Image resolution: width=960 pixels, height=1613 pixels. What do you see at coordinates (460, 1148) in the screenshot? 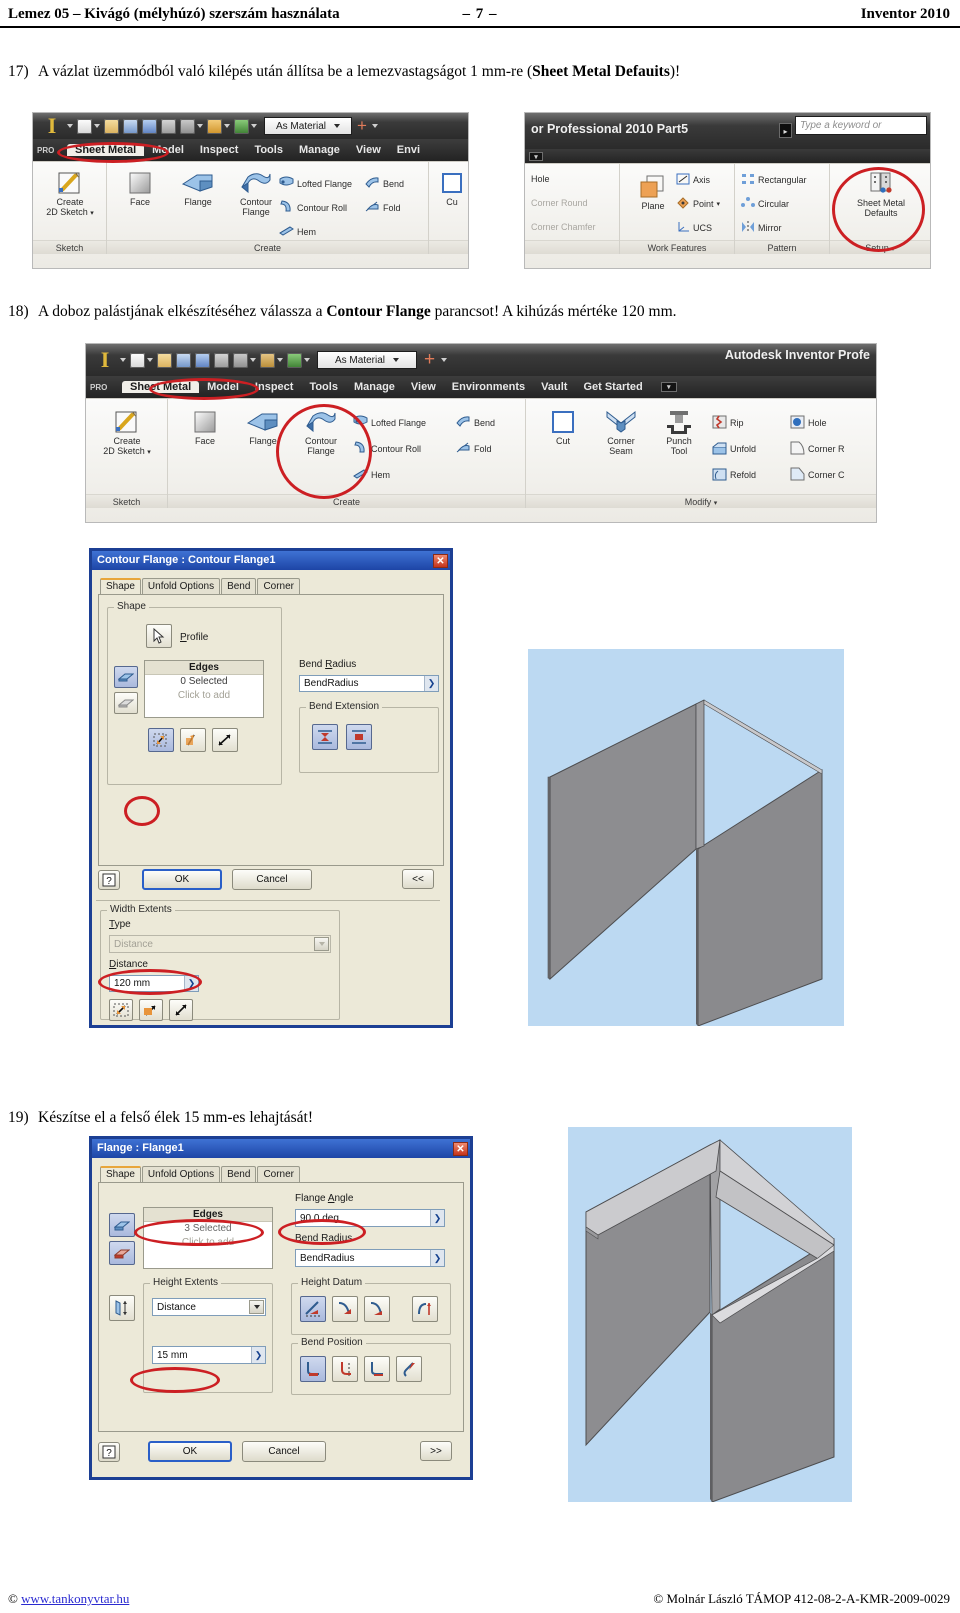
I see `close-icon-flange: ✕` at bounding box center [460, 1148].